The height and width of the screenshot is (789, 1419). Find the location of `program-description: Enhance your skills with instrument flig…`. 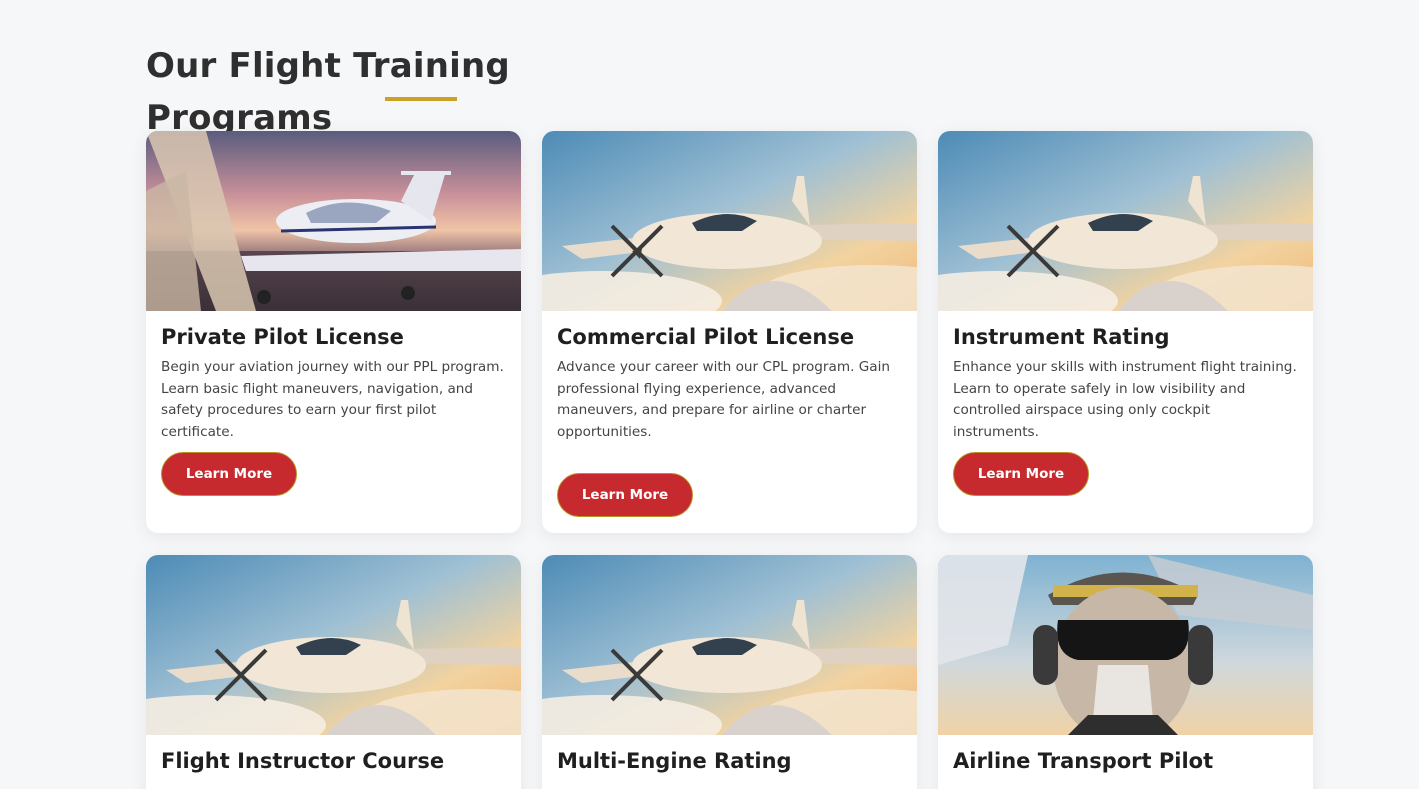

program-description: Enhance your skills with instrument flig… is located at coordinates (1125, 399).